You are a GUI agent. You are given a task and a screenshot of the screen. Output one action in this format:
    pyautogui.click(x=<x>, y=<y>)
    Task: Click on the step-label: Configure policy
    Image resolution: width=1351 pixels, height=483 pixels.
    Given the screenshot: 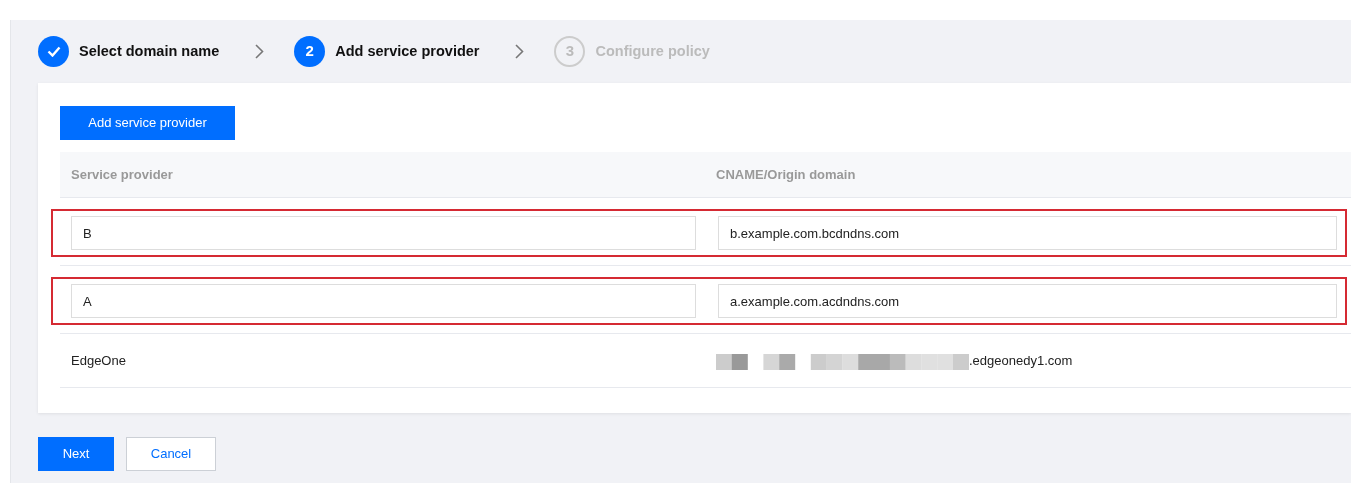 What is the action you would take?
    pyautogui.click(x=652, y=51)
    